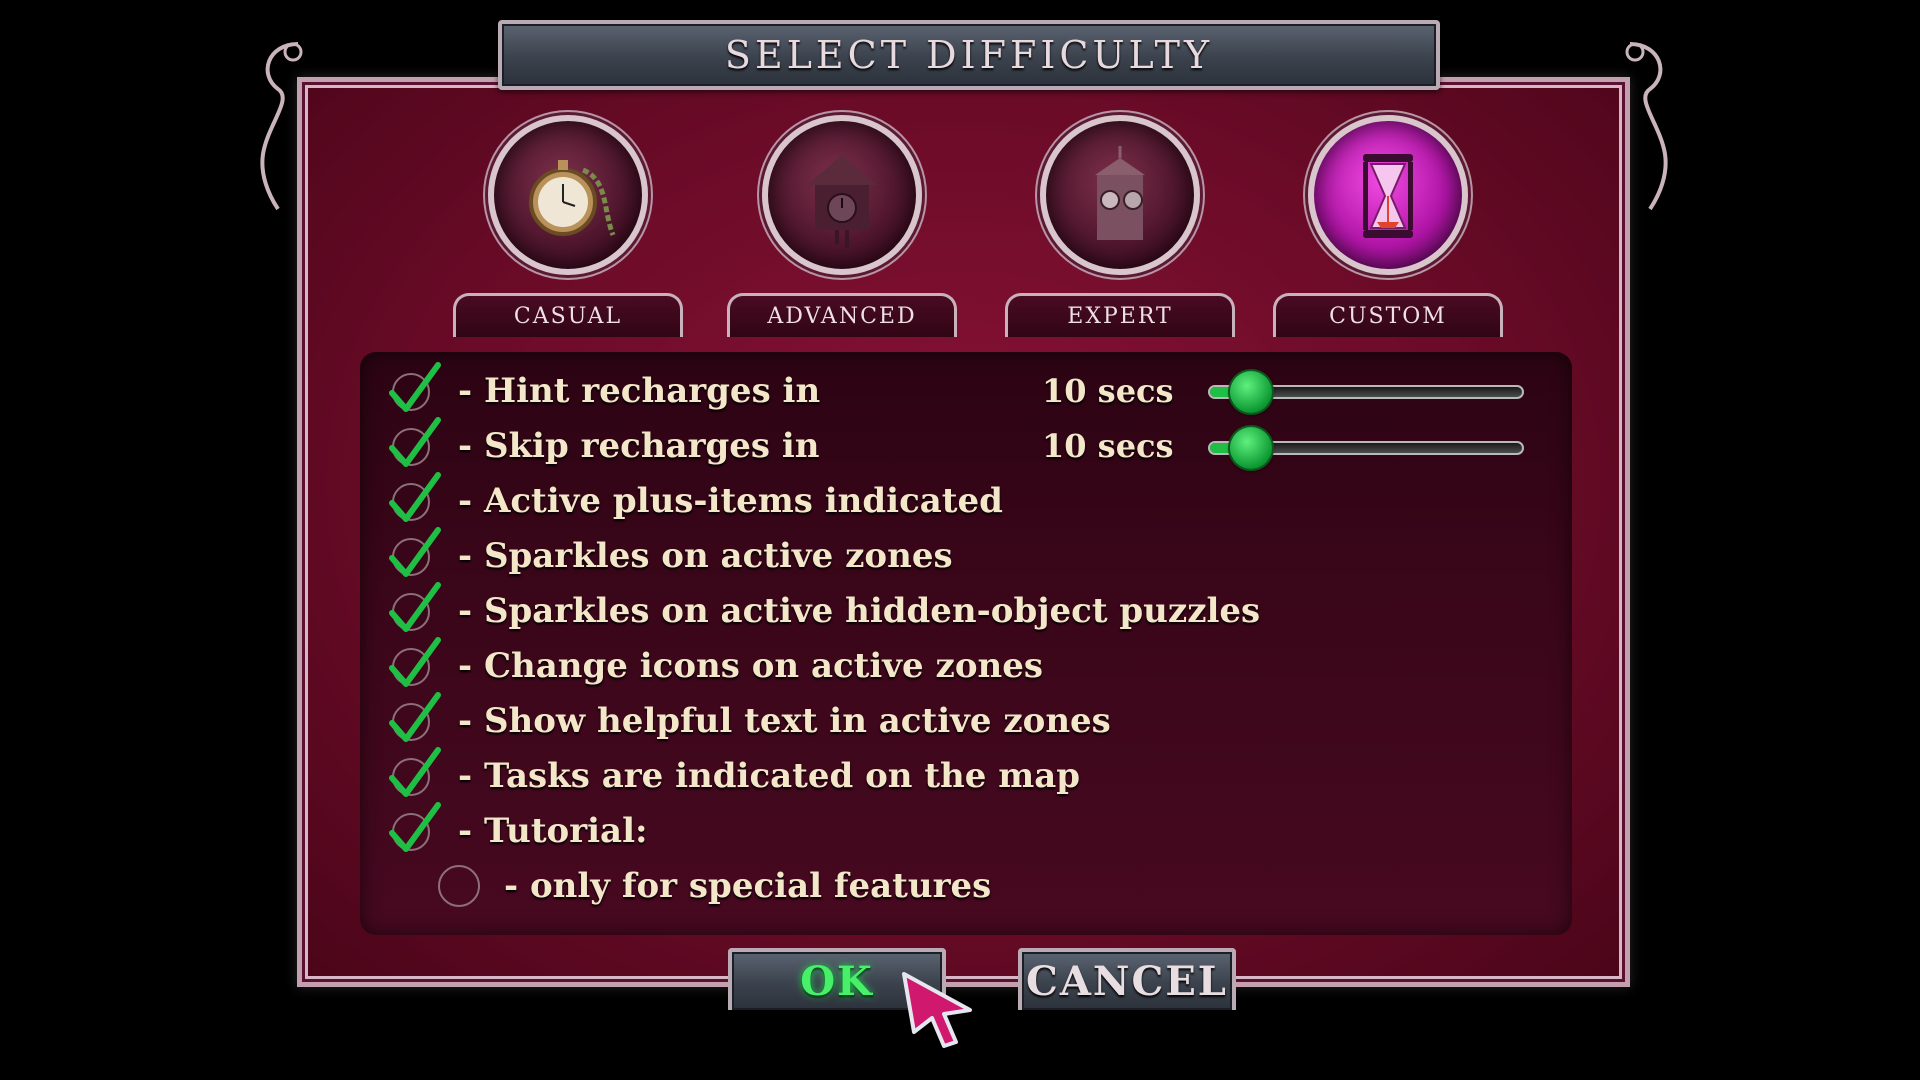  I want to click on medallion-advanced, so click(842, 195).